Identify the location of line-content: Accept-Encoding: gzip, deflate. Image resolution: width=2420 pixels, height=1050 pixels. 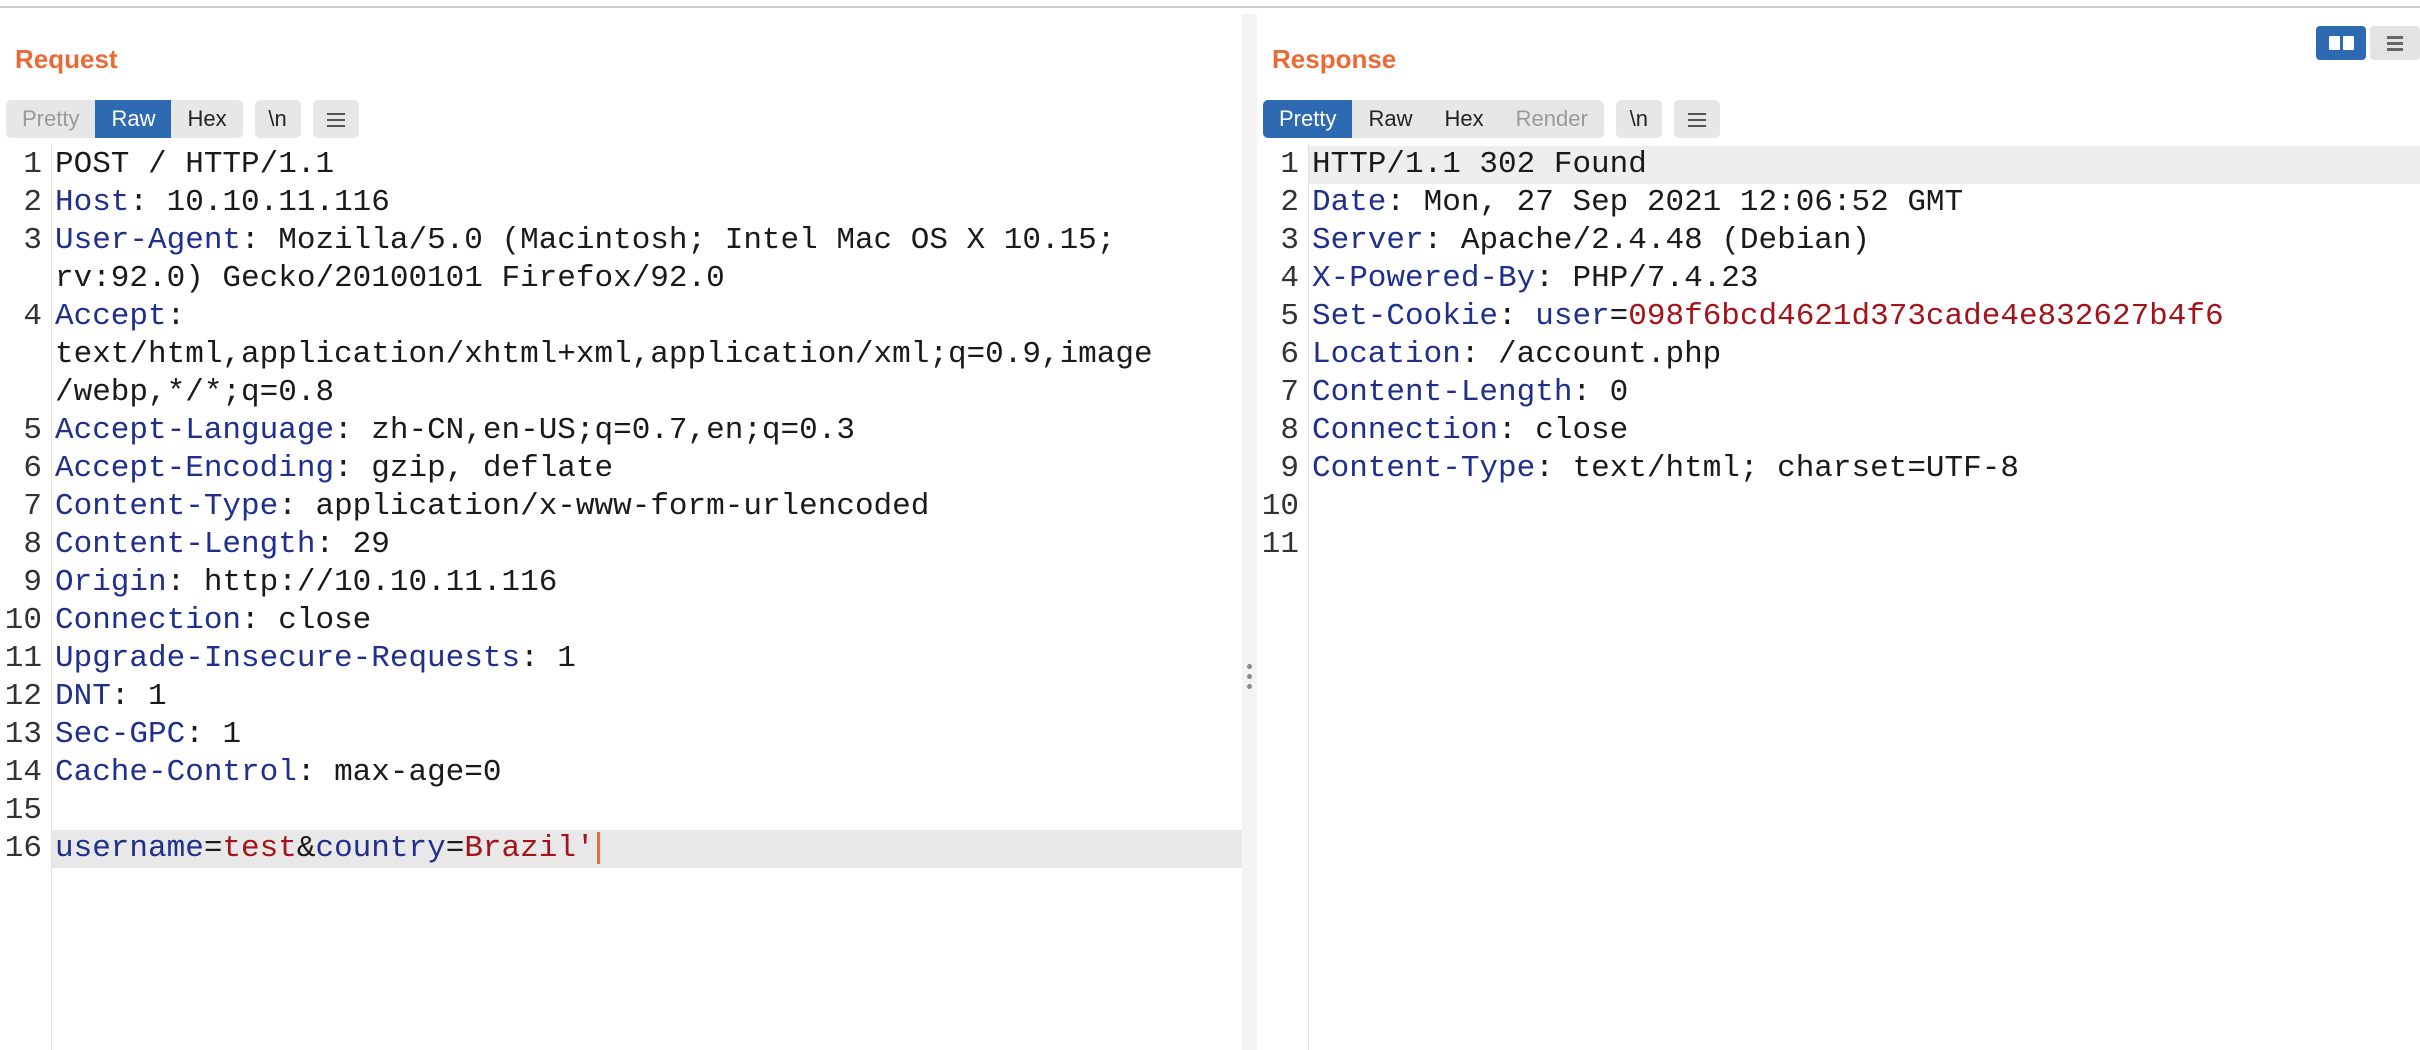
(334, 469).